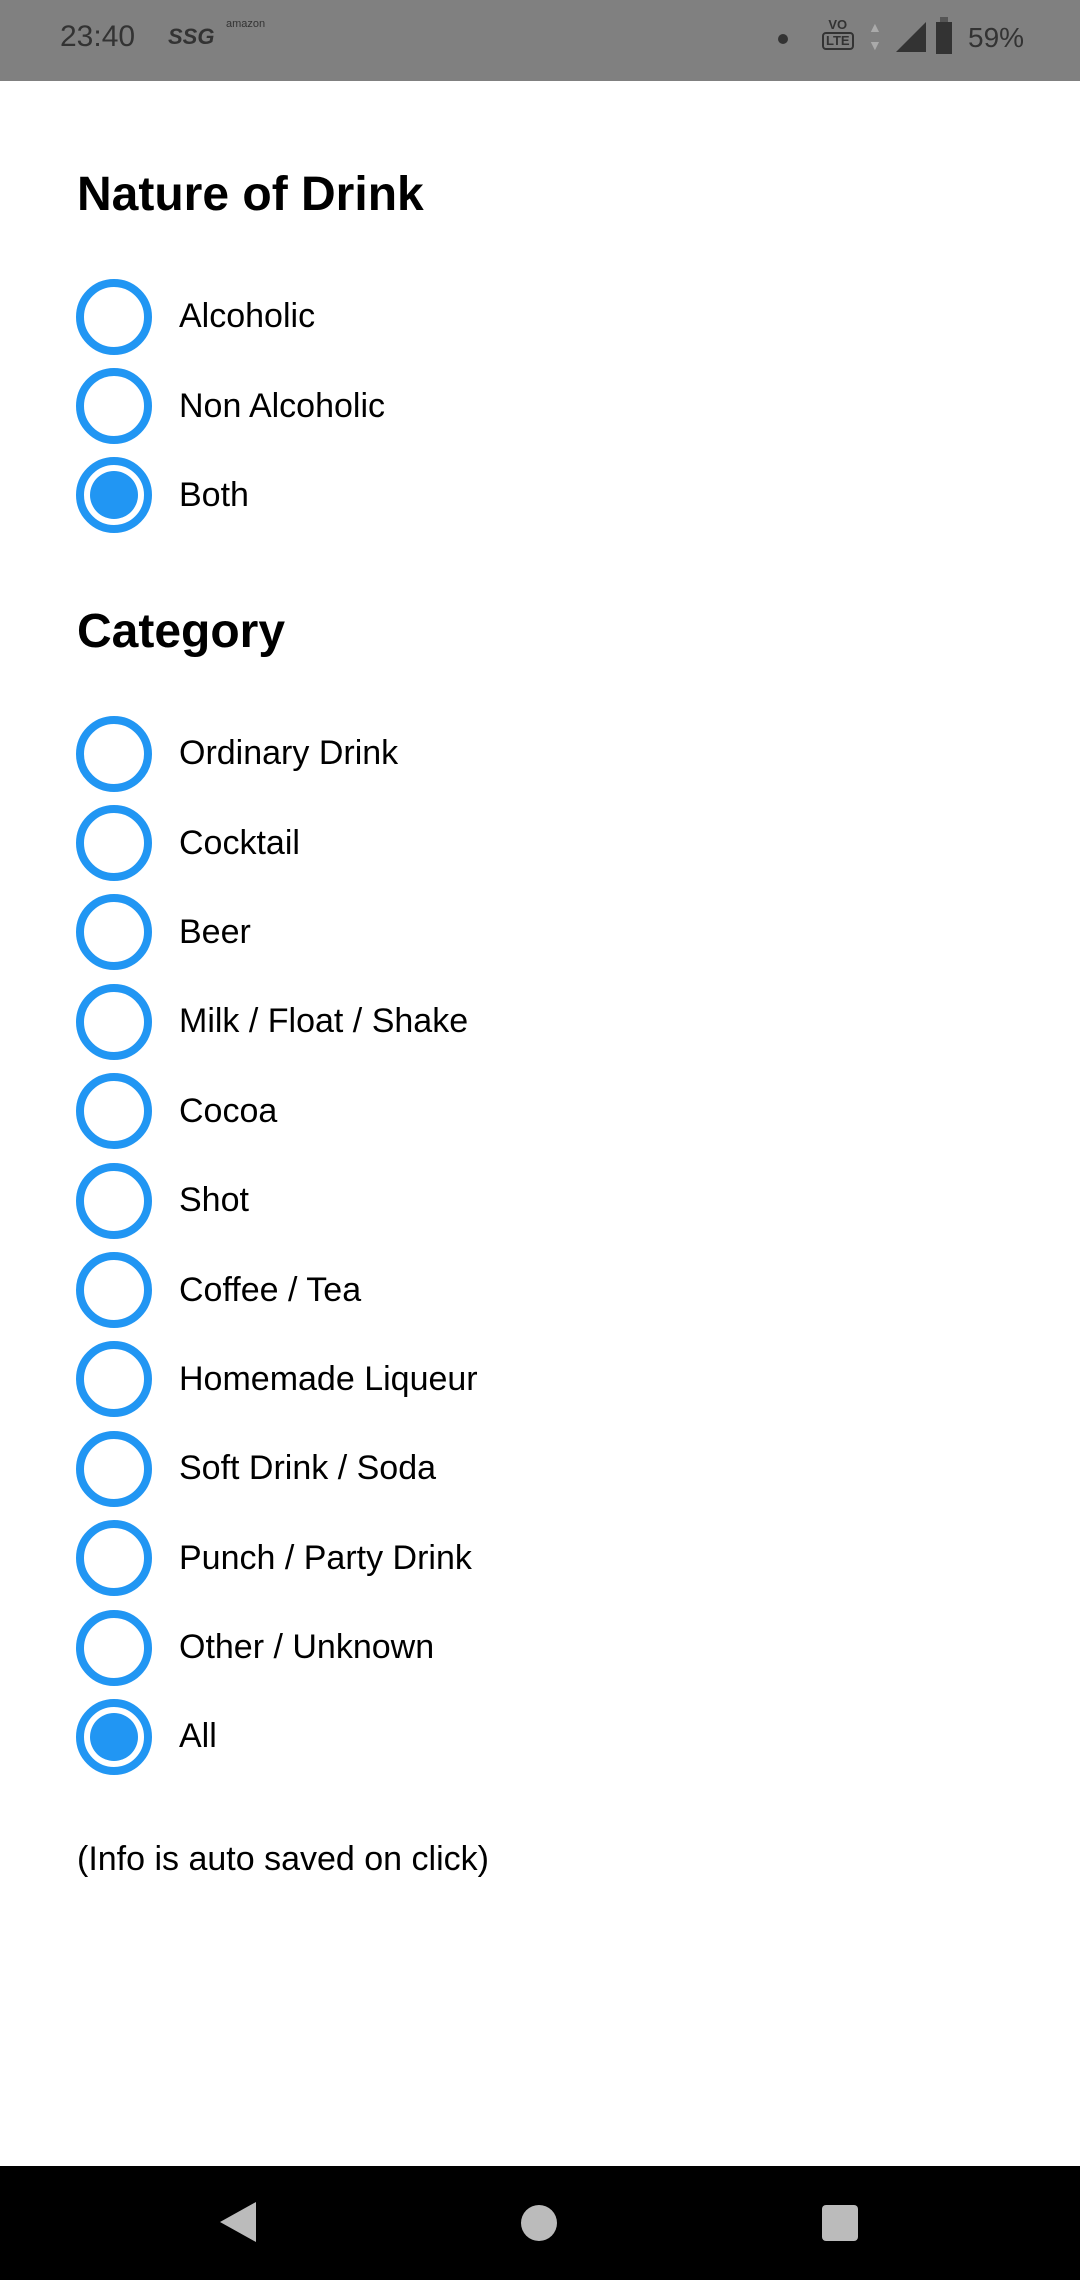 The width and height of the screenshot is (1080, 2280). Describe the element at coordinates (98, 36) in the screenshot. I see `clock: 23:40` at that location.